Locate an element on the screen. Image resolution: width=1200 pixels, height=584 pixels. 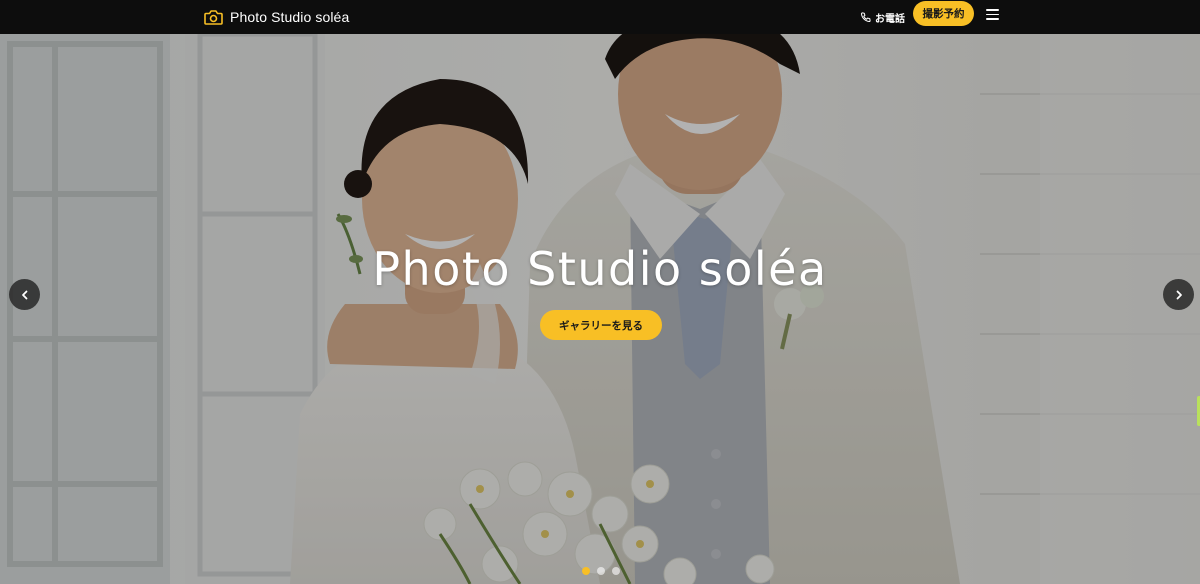
chevron-left-icon is located at coordinates (24, 294).